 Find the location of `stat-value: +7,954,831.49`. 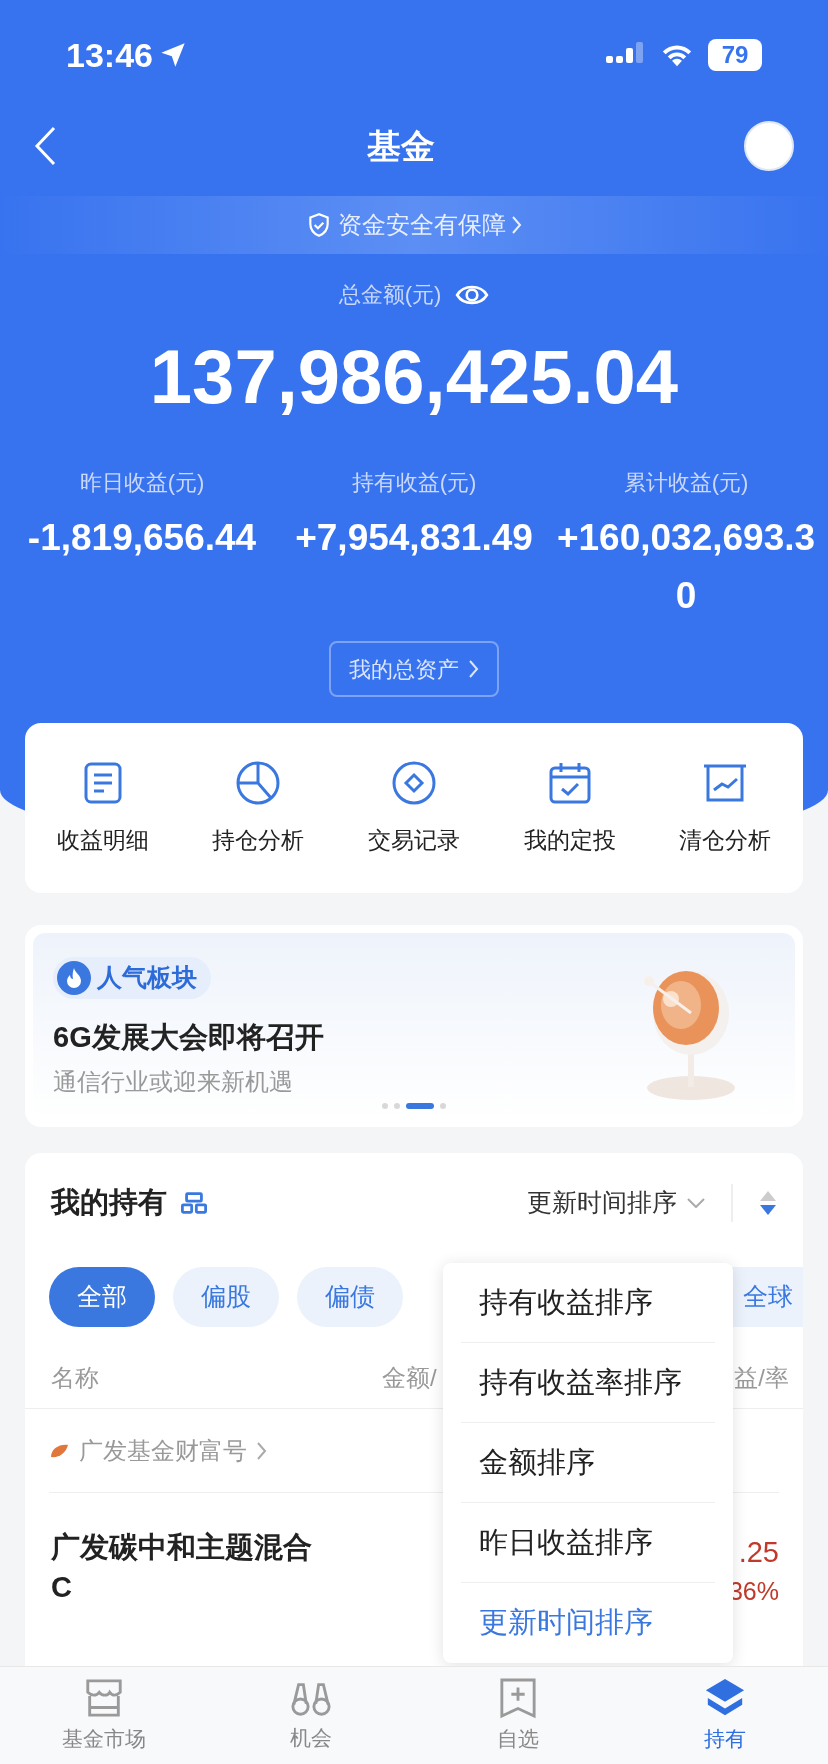

stat-value: +7,954,831.49 is located at coordinates (414, 538).